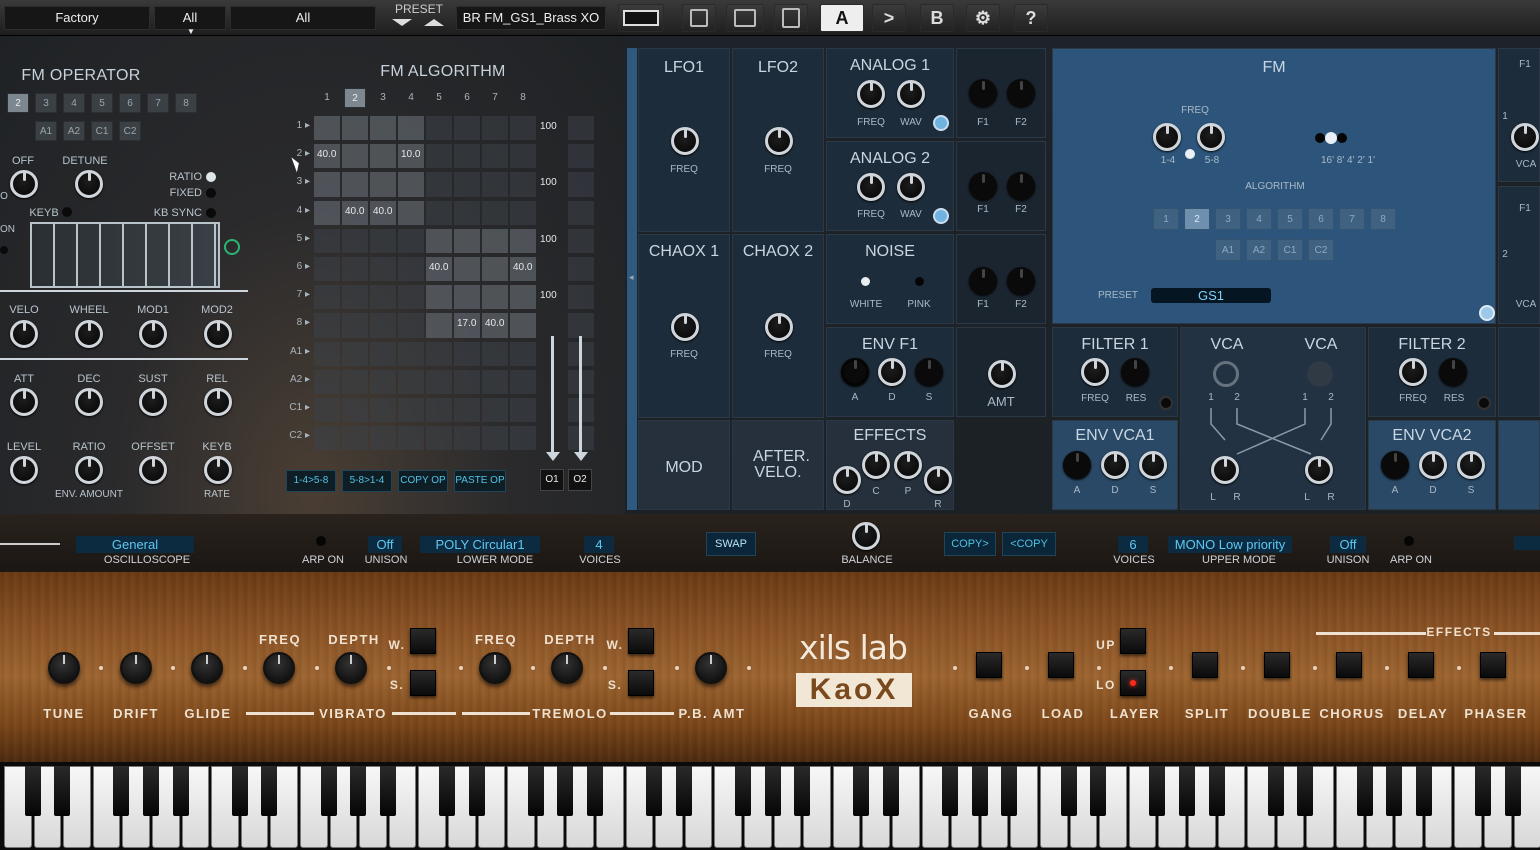  What do you see at coordinates (865, 281) in the screenshot?
I see `white-noise-radio` at bounding box center [865, 281].